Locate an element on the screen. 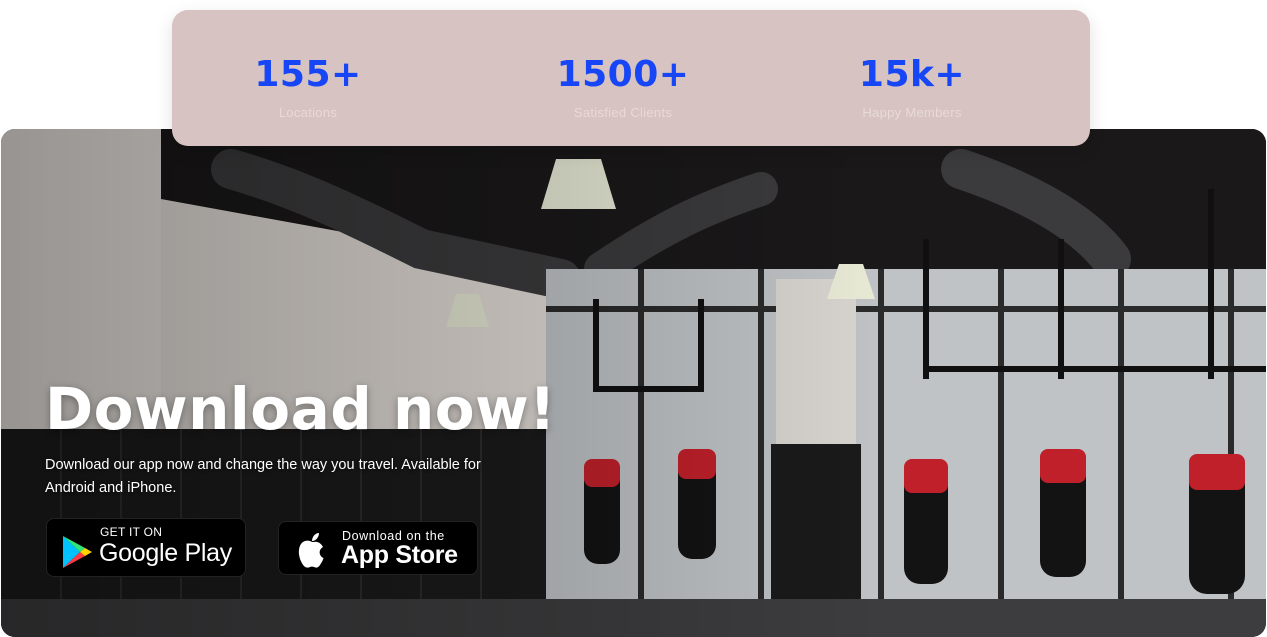 This screenshot has width=1267, height=637. app-store-button: Download on the App Store is located at coordinates (378, 548).